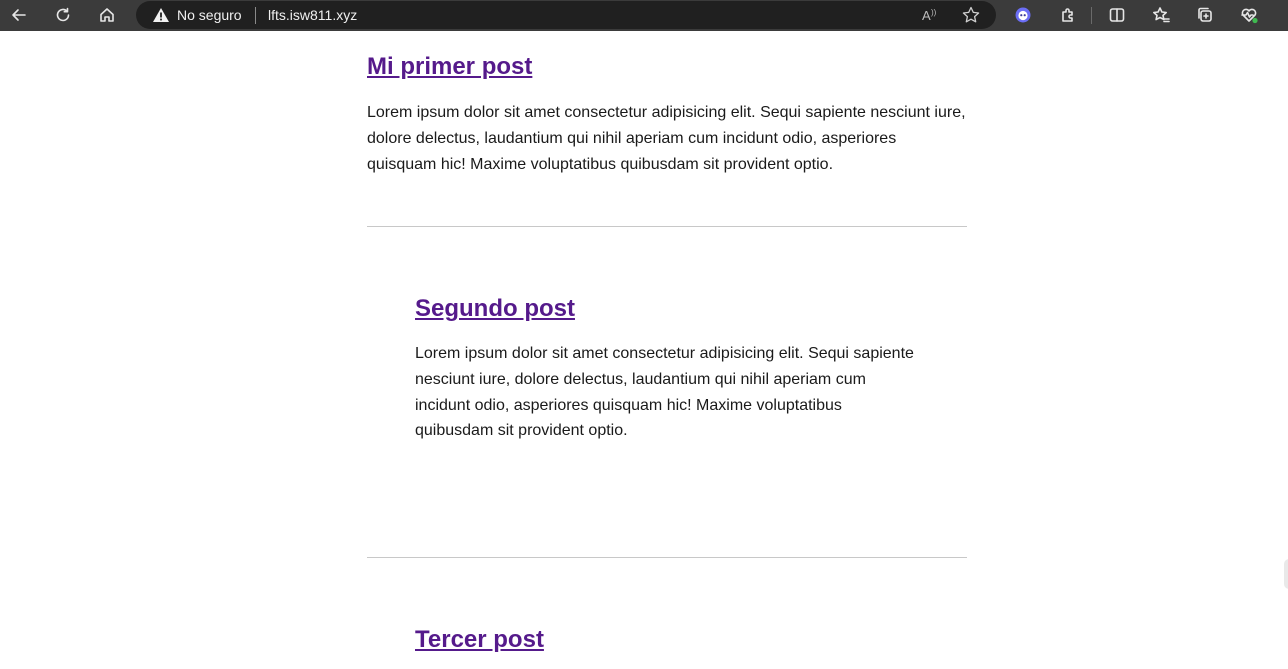 This screenshot has width=1288, height=669. Describe the element at coordinates (255, 15) in the screenshot. I see `address-separator` at that location.